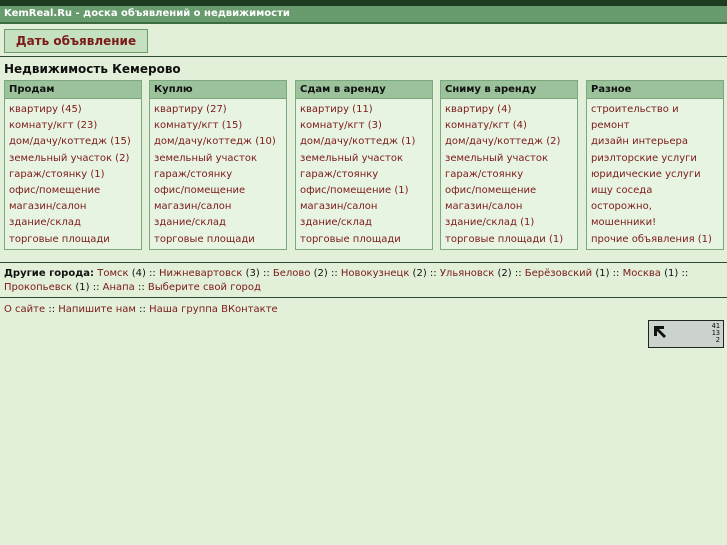  I want to click on list-item: офис/помещение, so click(218, 191).